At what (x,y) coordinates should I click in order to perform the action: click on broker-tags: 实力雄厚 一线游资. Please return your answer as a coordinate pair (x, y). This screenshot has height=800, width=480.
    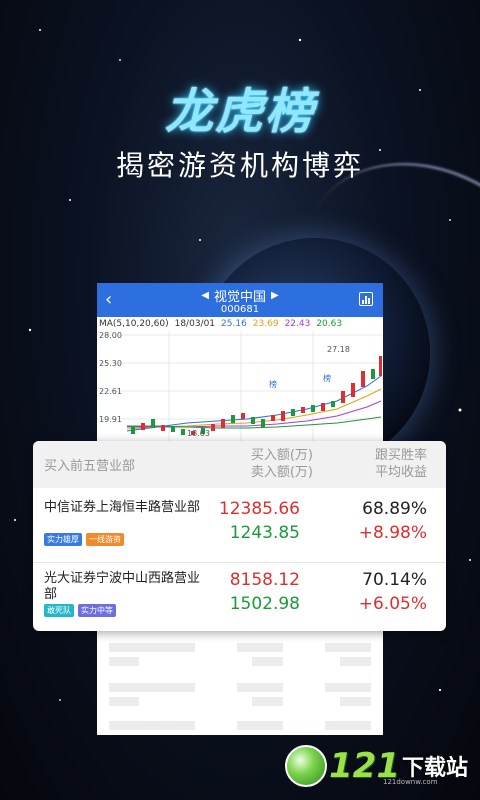
    Looking at the image, I should click on (84, 539).